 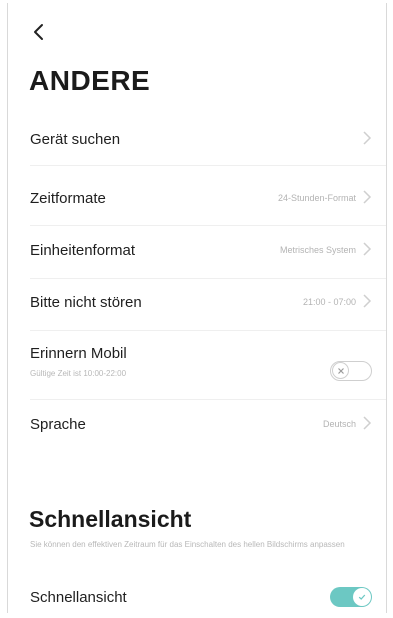 What do you see at coordinates (317, 250) in the screenshot?
I see `unit-format-value: Metrisches System` at bounding box center [317, 250].